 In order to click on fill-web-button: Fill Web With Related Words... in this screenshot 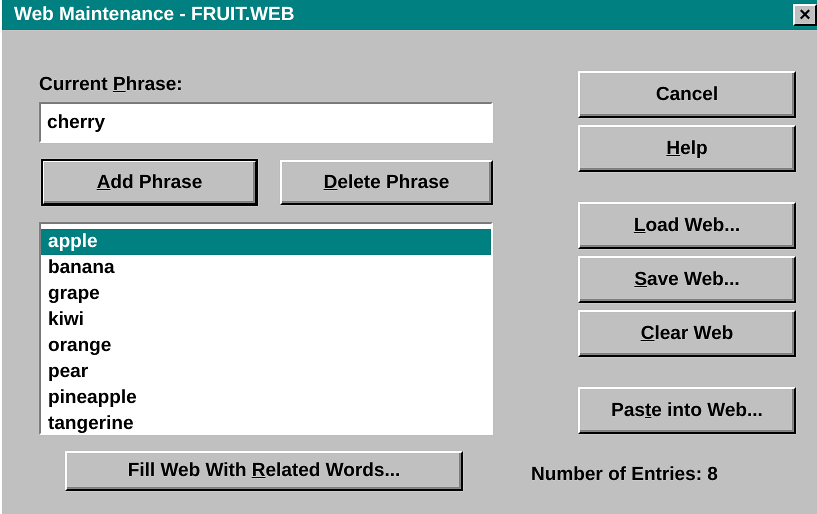, I will do `click(264, 471)`.